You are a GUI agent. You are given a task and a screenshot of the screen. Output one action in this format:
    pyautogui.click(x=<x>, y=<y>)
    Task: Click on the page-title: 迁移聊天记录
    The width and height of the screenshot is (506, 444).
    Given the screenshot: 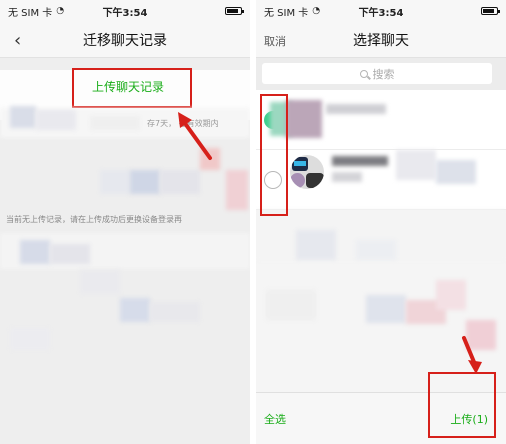 What is the action you would take?
    pyautogui.click(x=125, y=40)
    